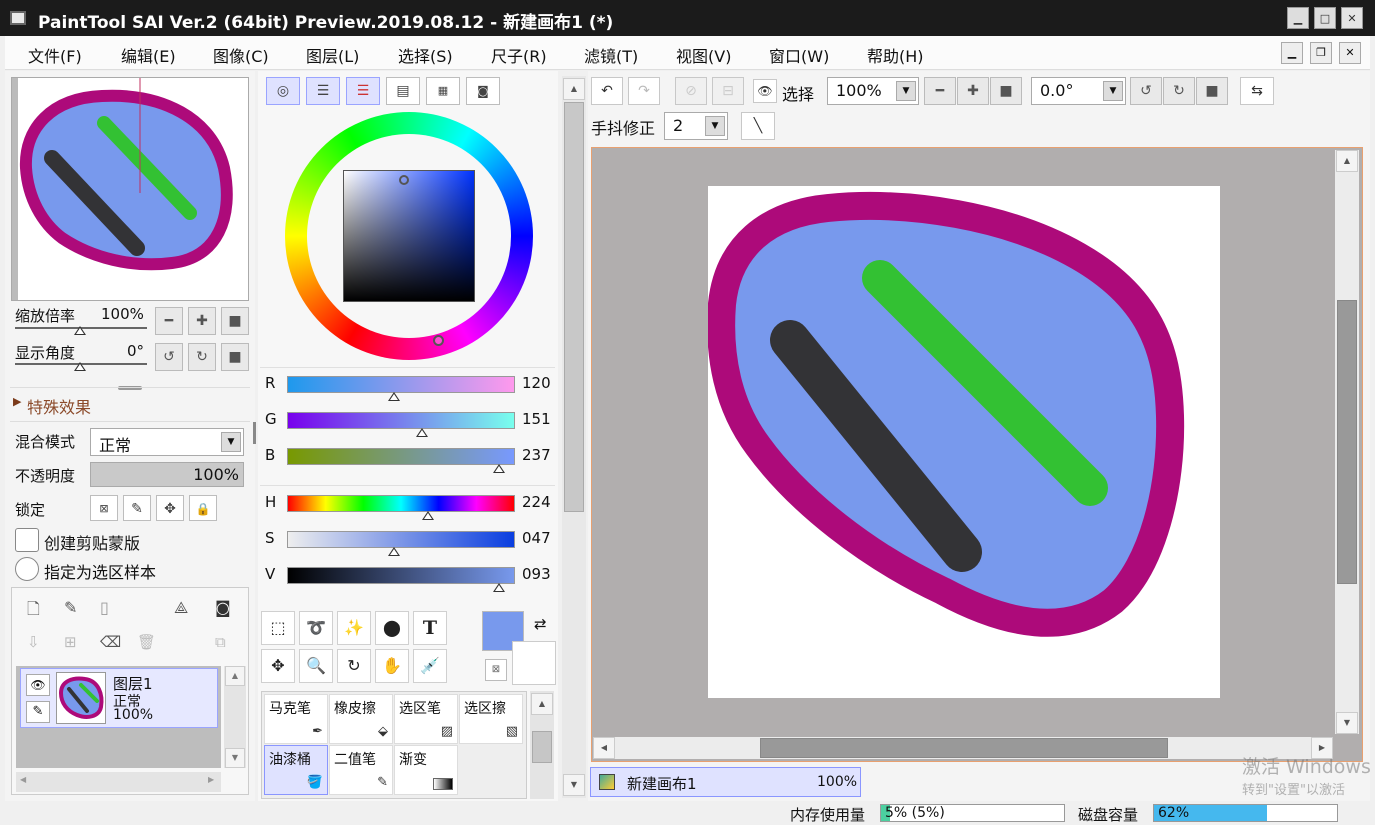  Describe the element at coordinates (278, 628) in the screenshot. I see `rect-select-icon: ⬚` at that location.